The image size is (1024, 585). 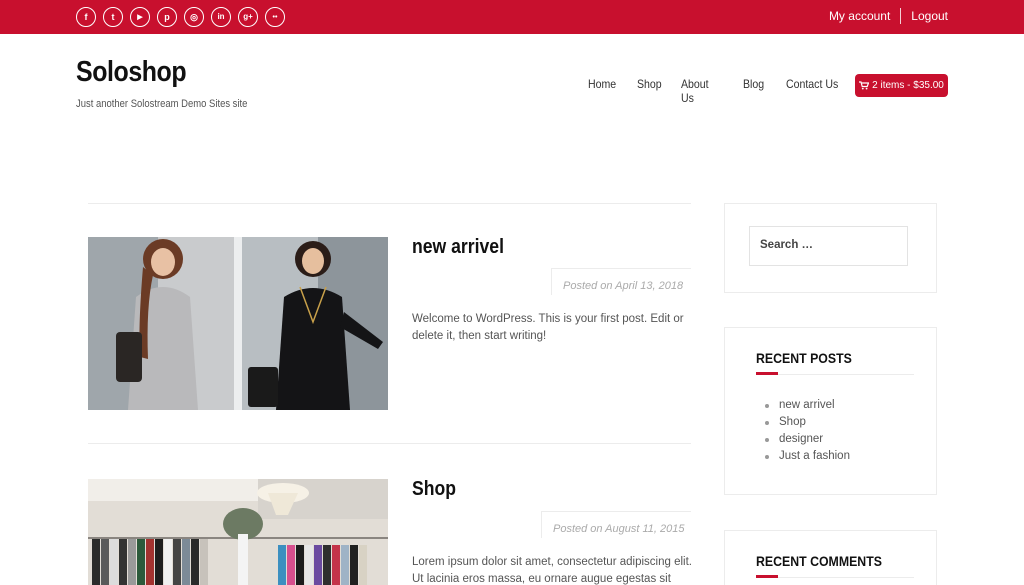 What do you see at coordinates (649, 84) in the screenshot?
I see `nav-item-shop: Shop` at bounding box center [649, 84].